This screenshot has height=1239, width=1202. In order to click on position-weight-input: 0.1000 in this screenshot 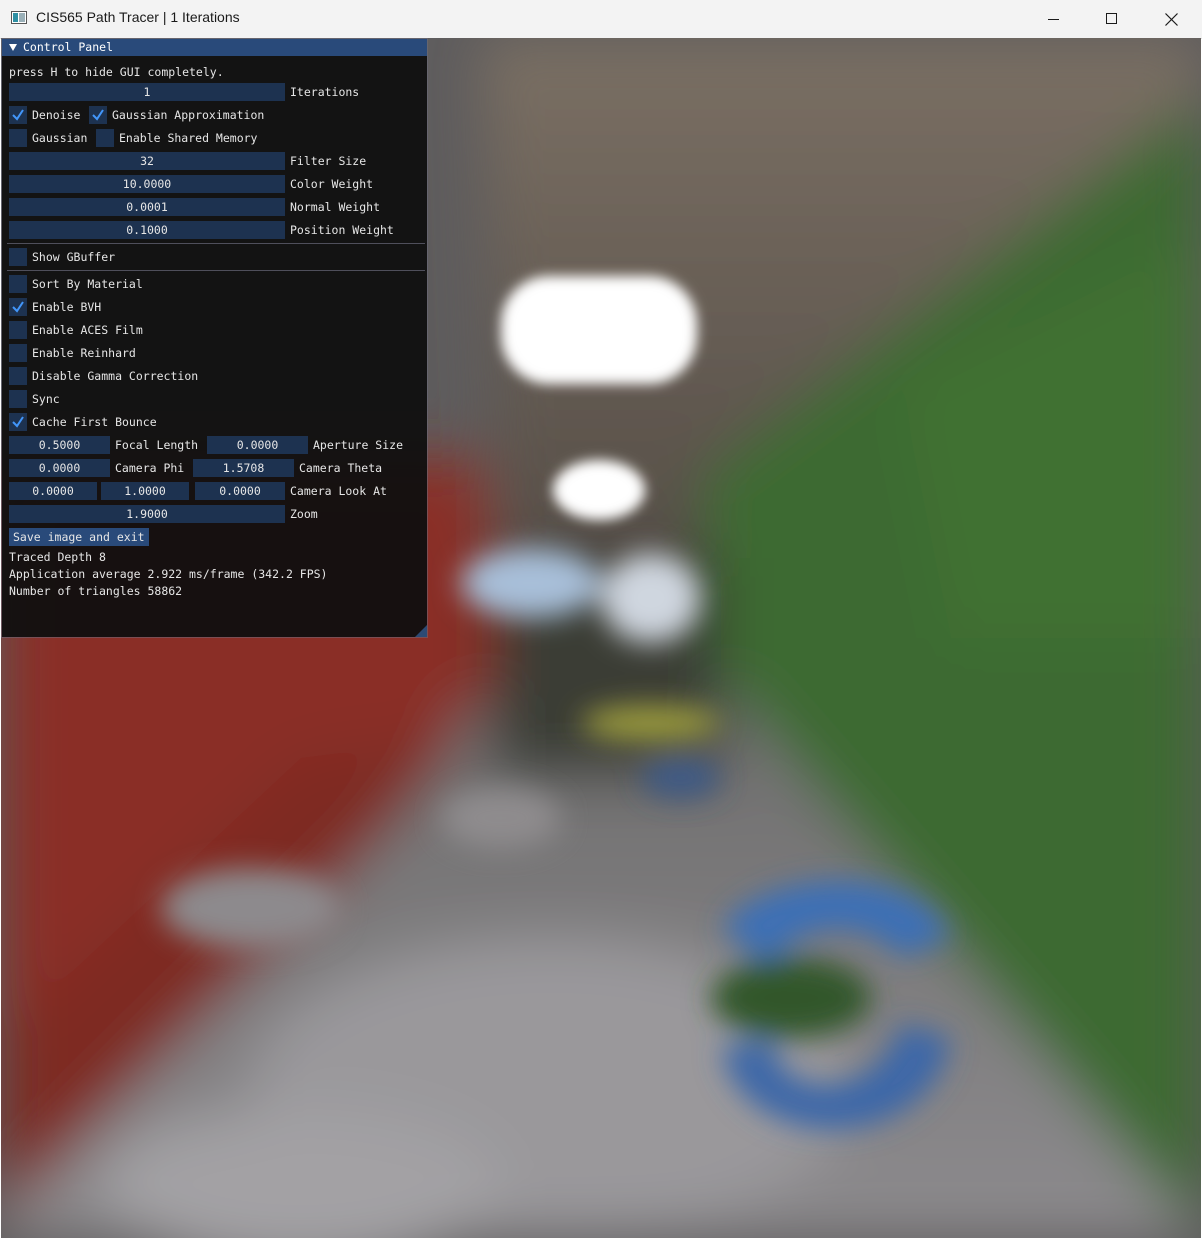, I will do `click(147, 230)`.